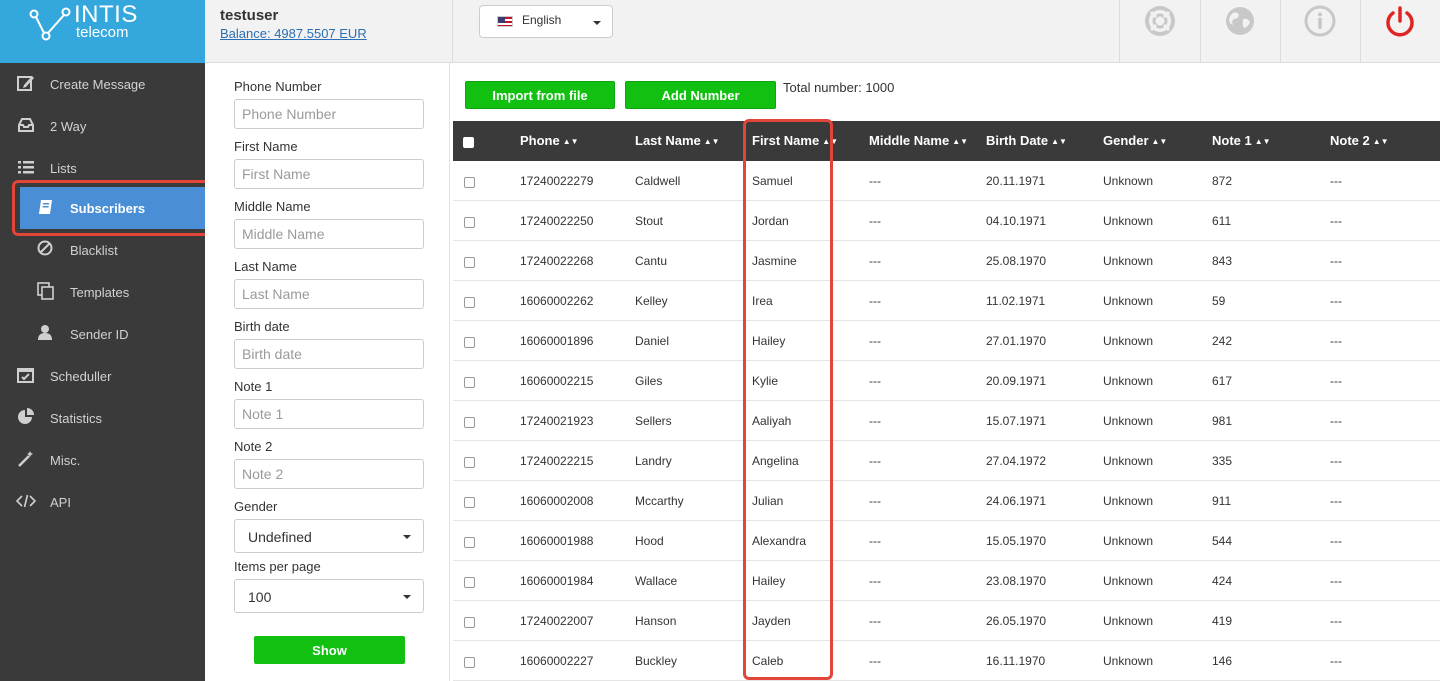 The height and width of the screenshot is (681, 1440). What do you see at coordinates (329, 234) in the screenshot?
I see `middle-name-input` at bounding box center [329, 234].